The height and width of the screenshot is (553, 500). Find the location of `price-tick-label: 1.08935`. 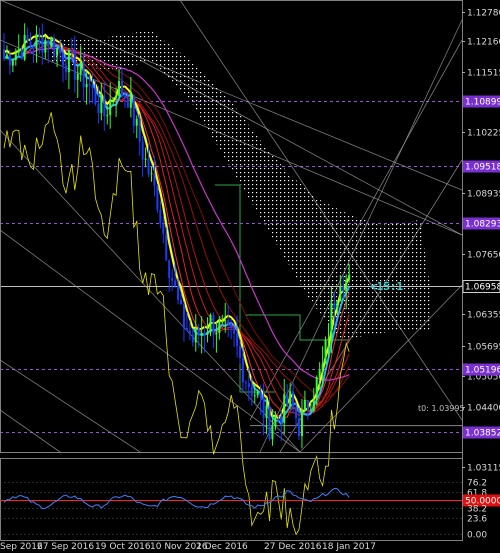

price-tick-label: 1.08935 is located at coordinates (483, 195).